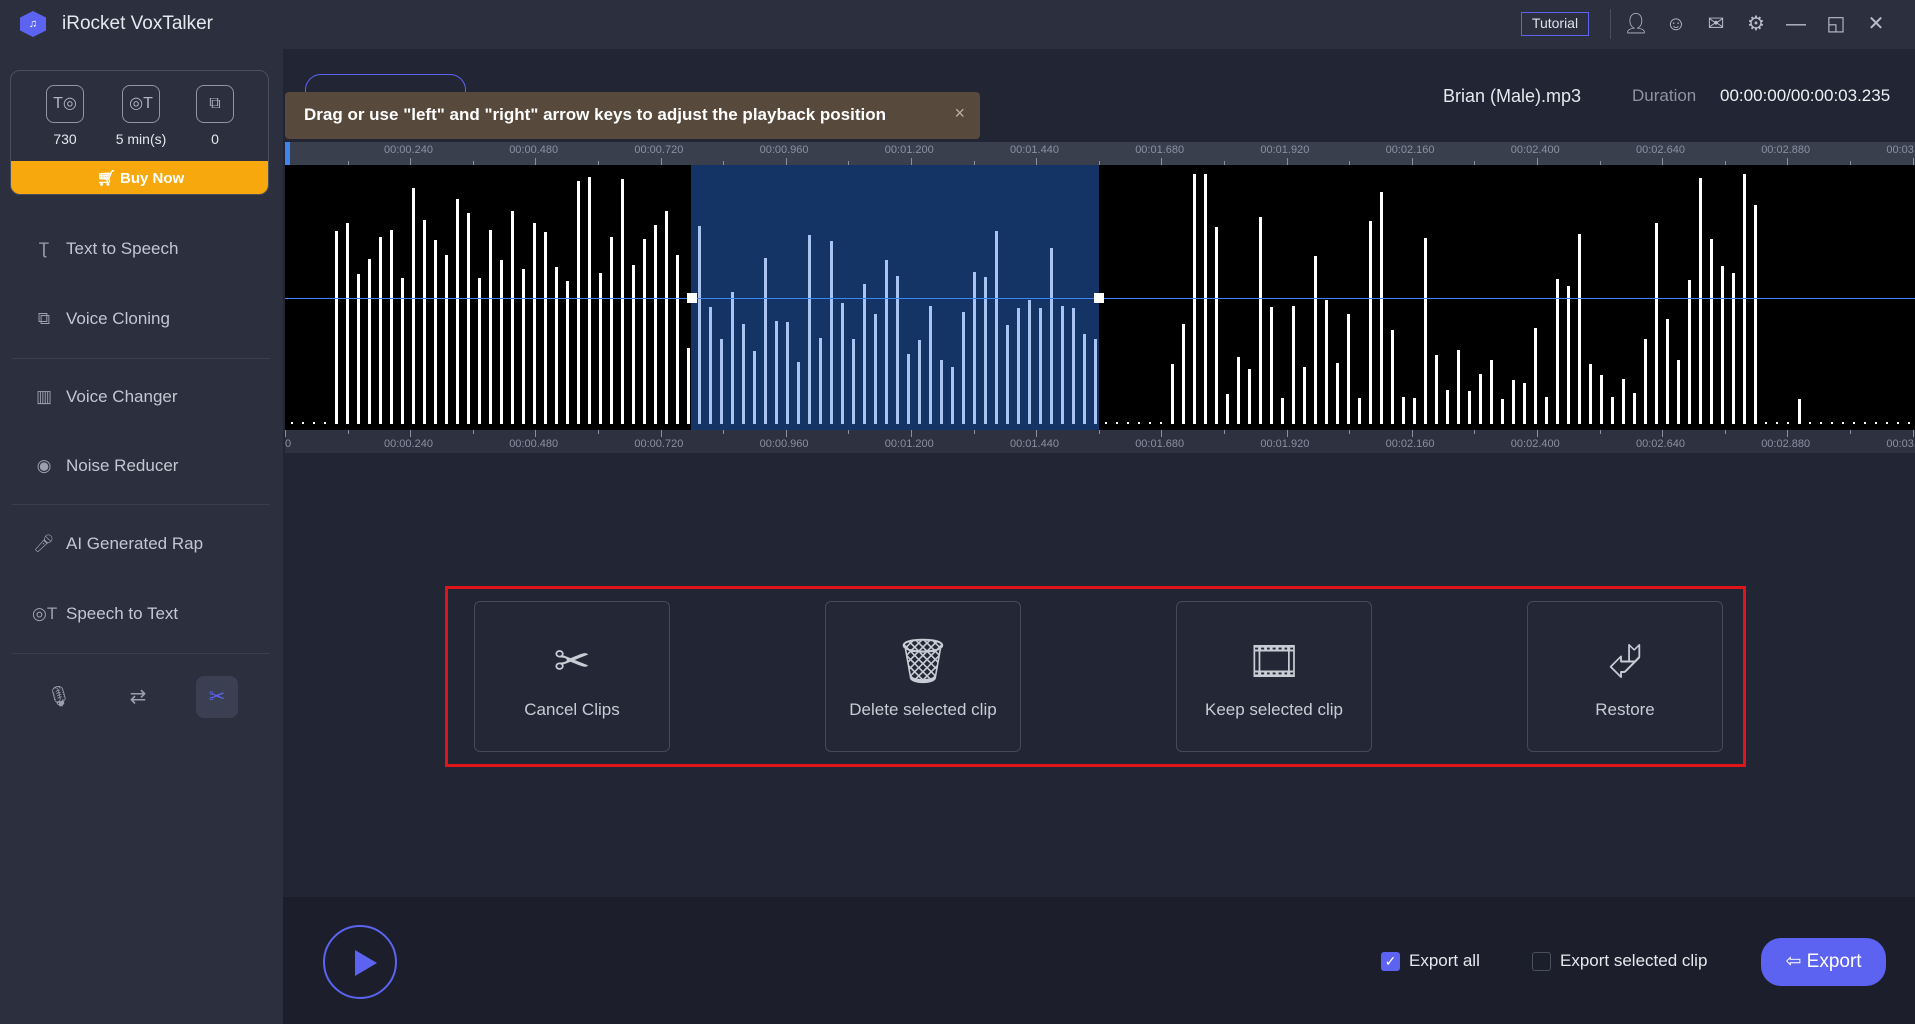 The height and width of the screenshot is (1024, 1915). I want to click on export-button: ⇦ Export, so click(1823, 962).